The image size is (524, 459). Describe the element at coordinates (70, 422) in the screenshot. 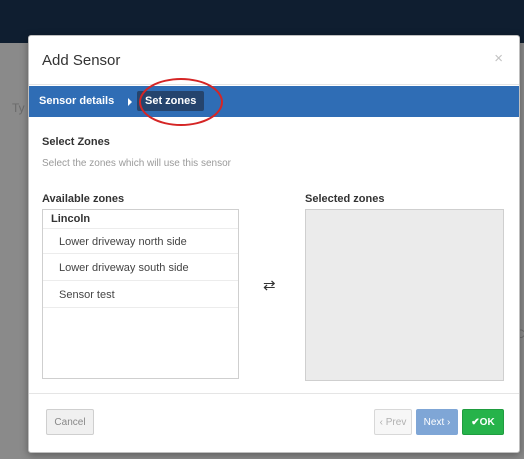

I see `cancel-button: Cancel` at that location.